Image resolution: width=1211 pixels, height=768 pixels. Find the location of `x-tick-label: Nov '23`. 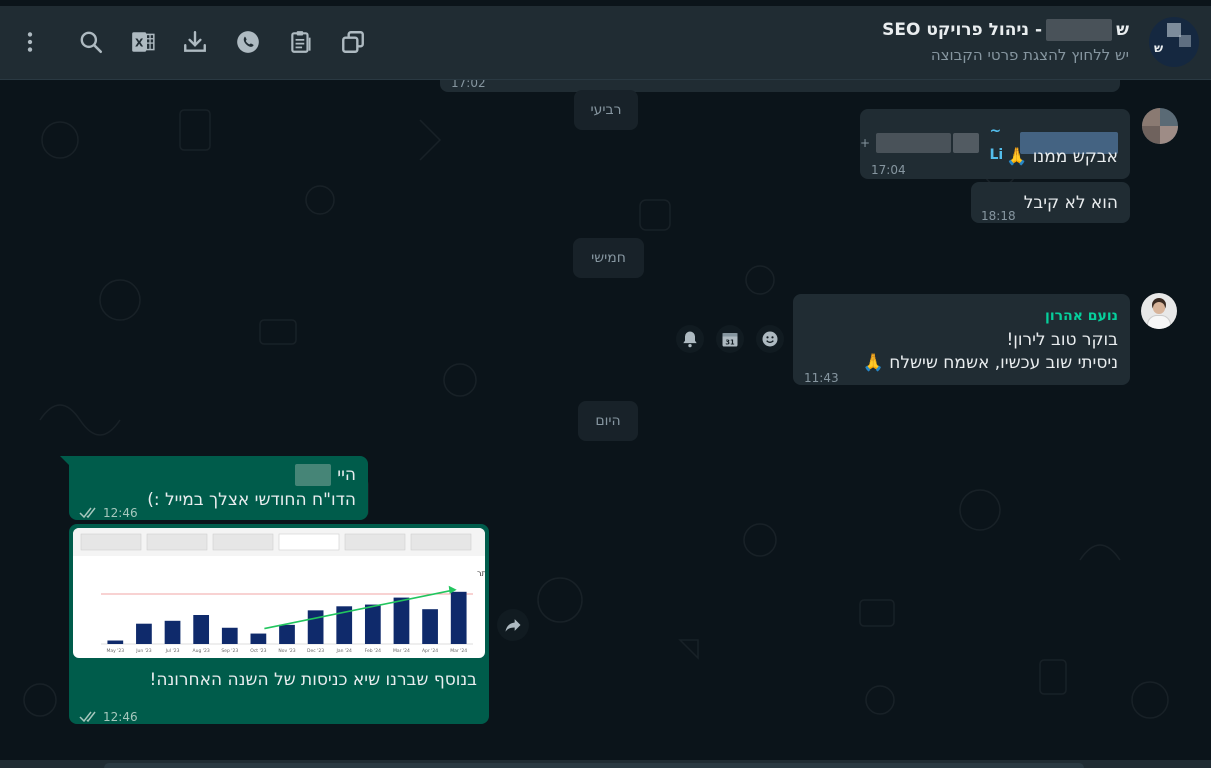

x-tick-label: Nov '23 is located at coordinates (286, 651).